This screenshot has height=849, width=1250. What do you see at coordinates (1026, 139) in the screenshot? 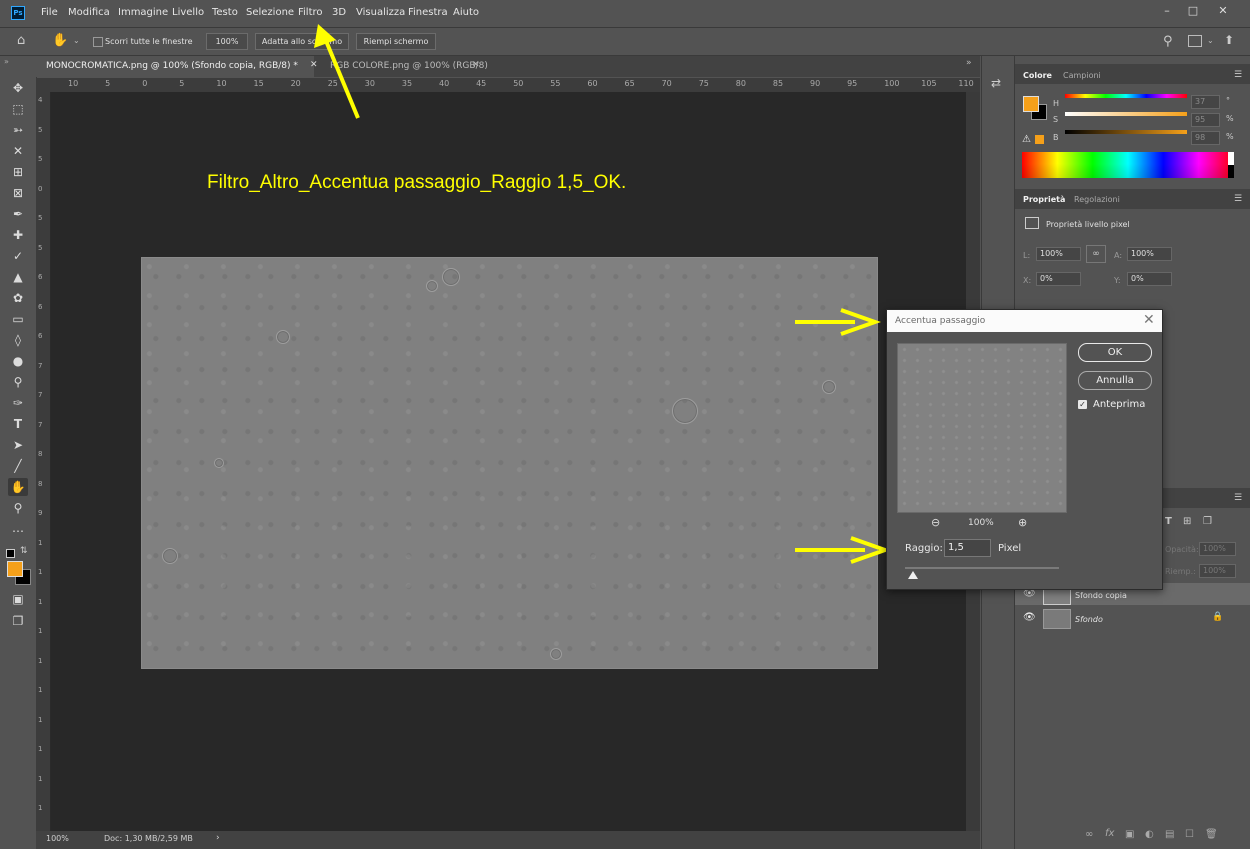
I see `warning-icon: ⚠` at bounding box center [1026, 139].